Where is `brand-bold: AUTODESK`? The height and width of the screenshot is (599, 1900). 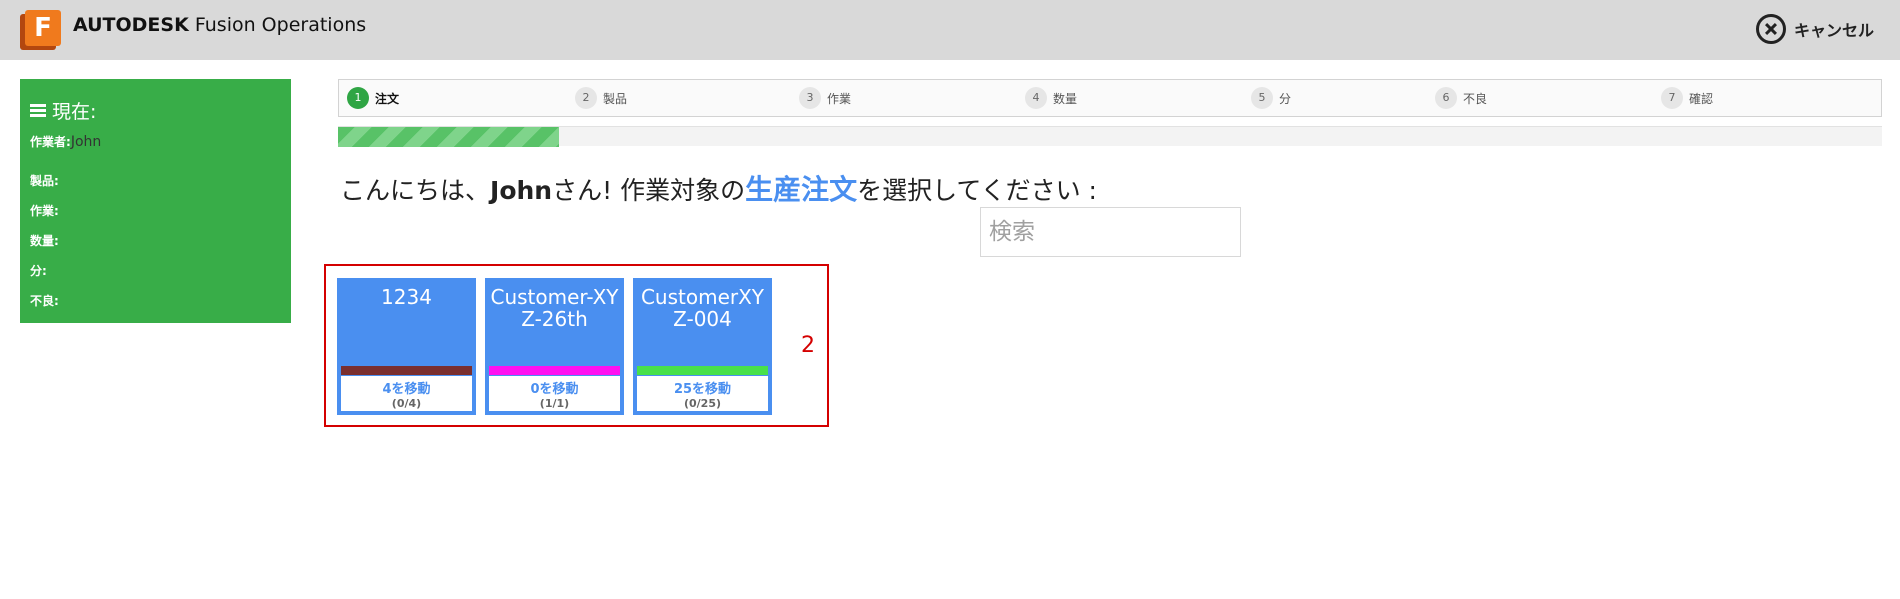 brand-bold: AUTODESK is located at coordinates (131, 25).